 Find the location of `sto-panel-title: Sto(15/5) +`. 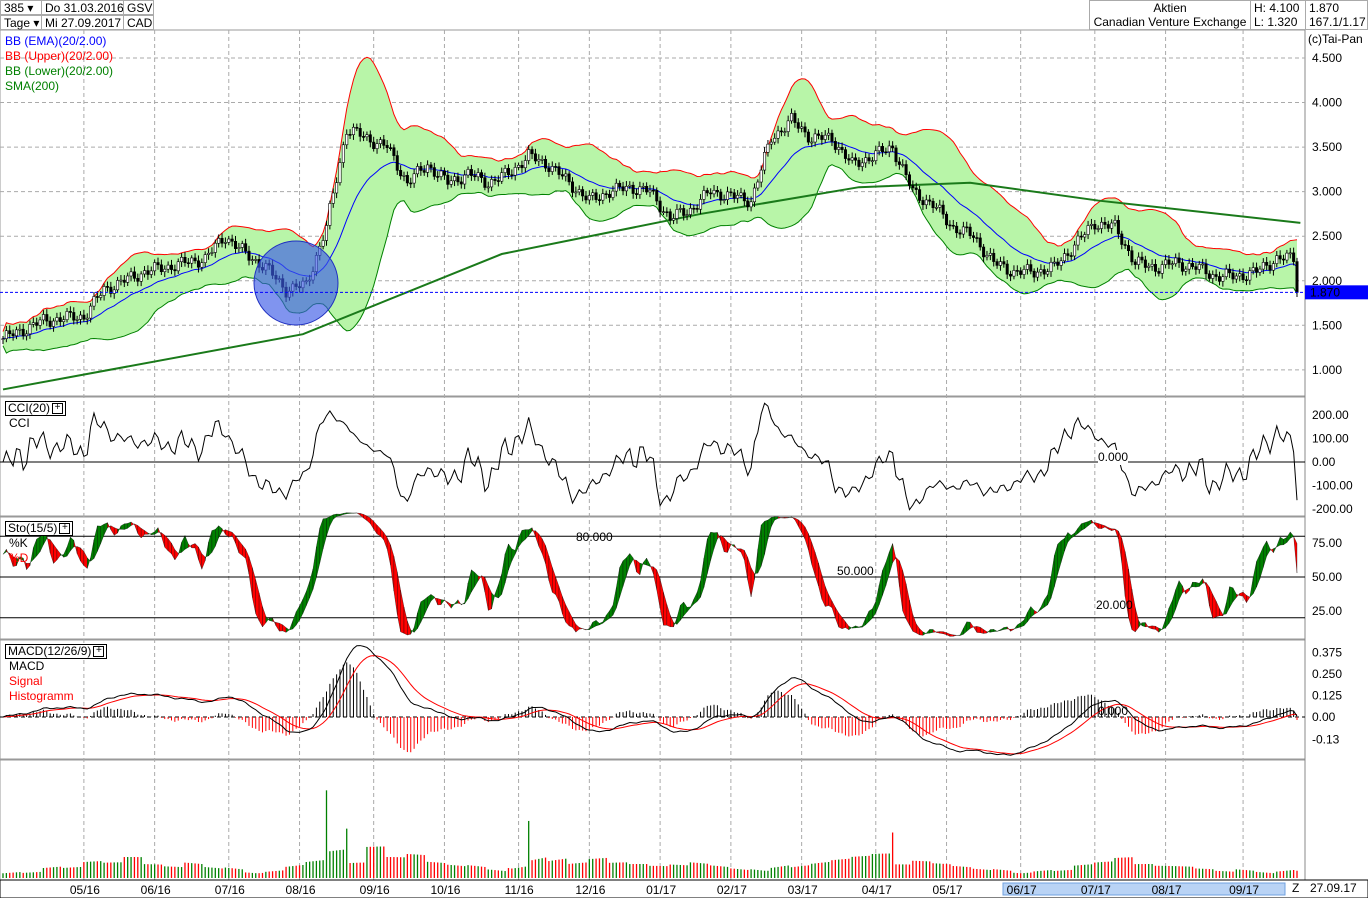

sto-panel-title: Sto(15/5) + is located at coordinates (39, 528).